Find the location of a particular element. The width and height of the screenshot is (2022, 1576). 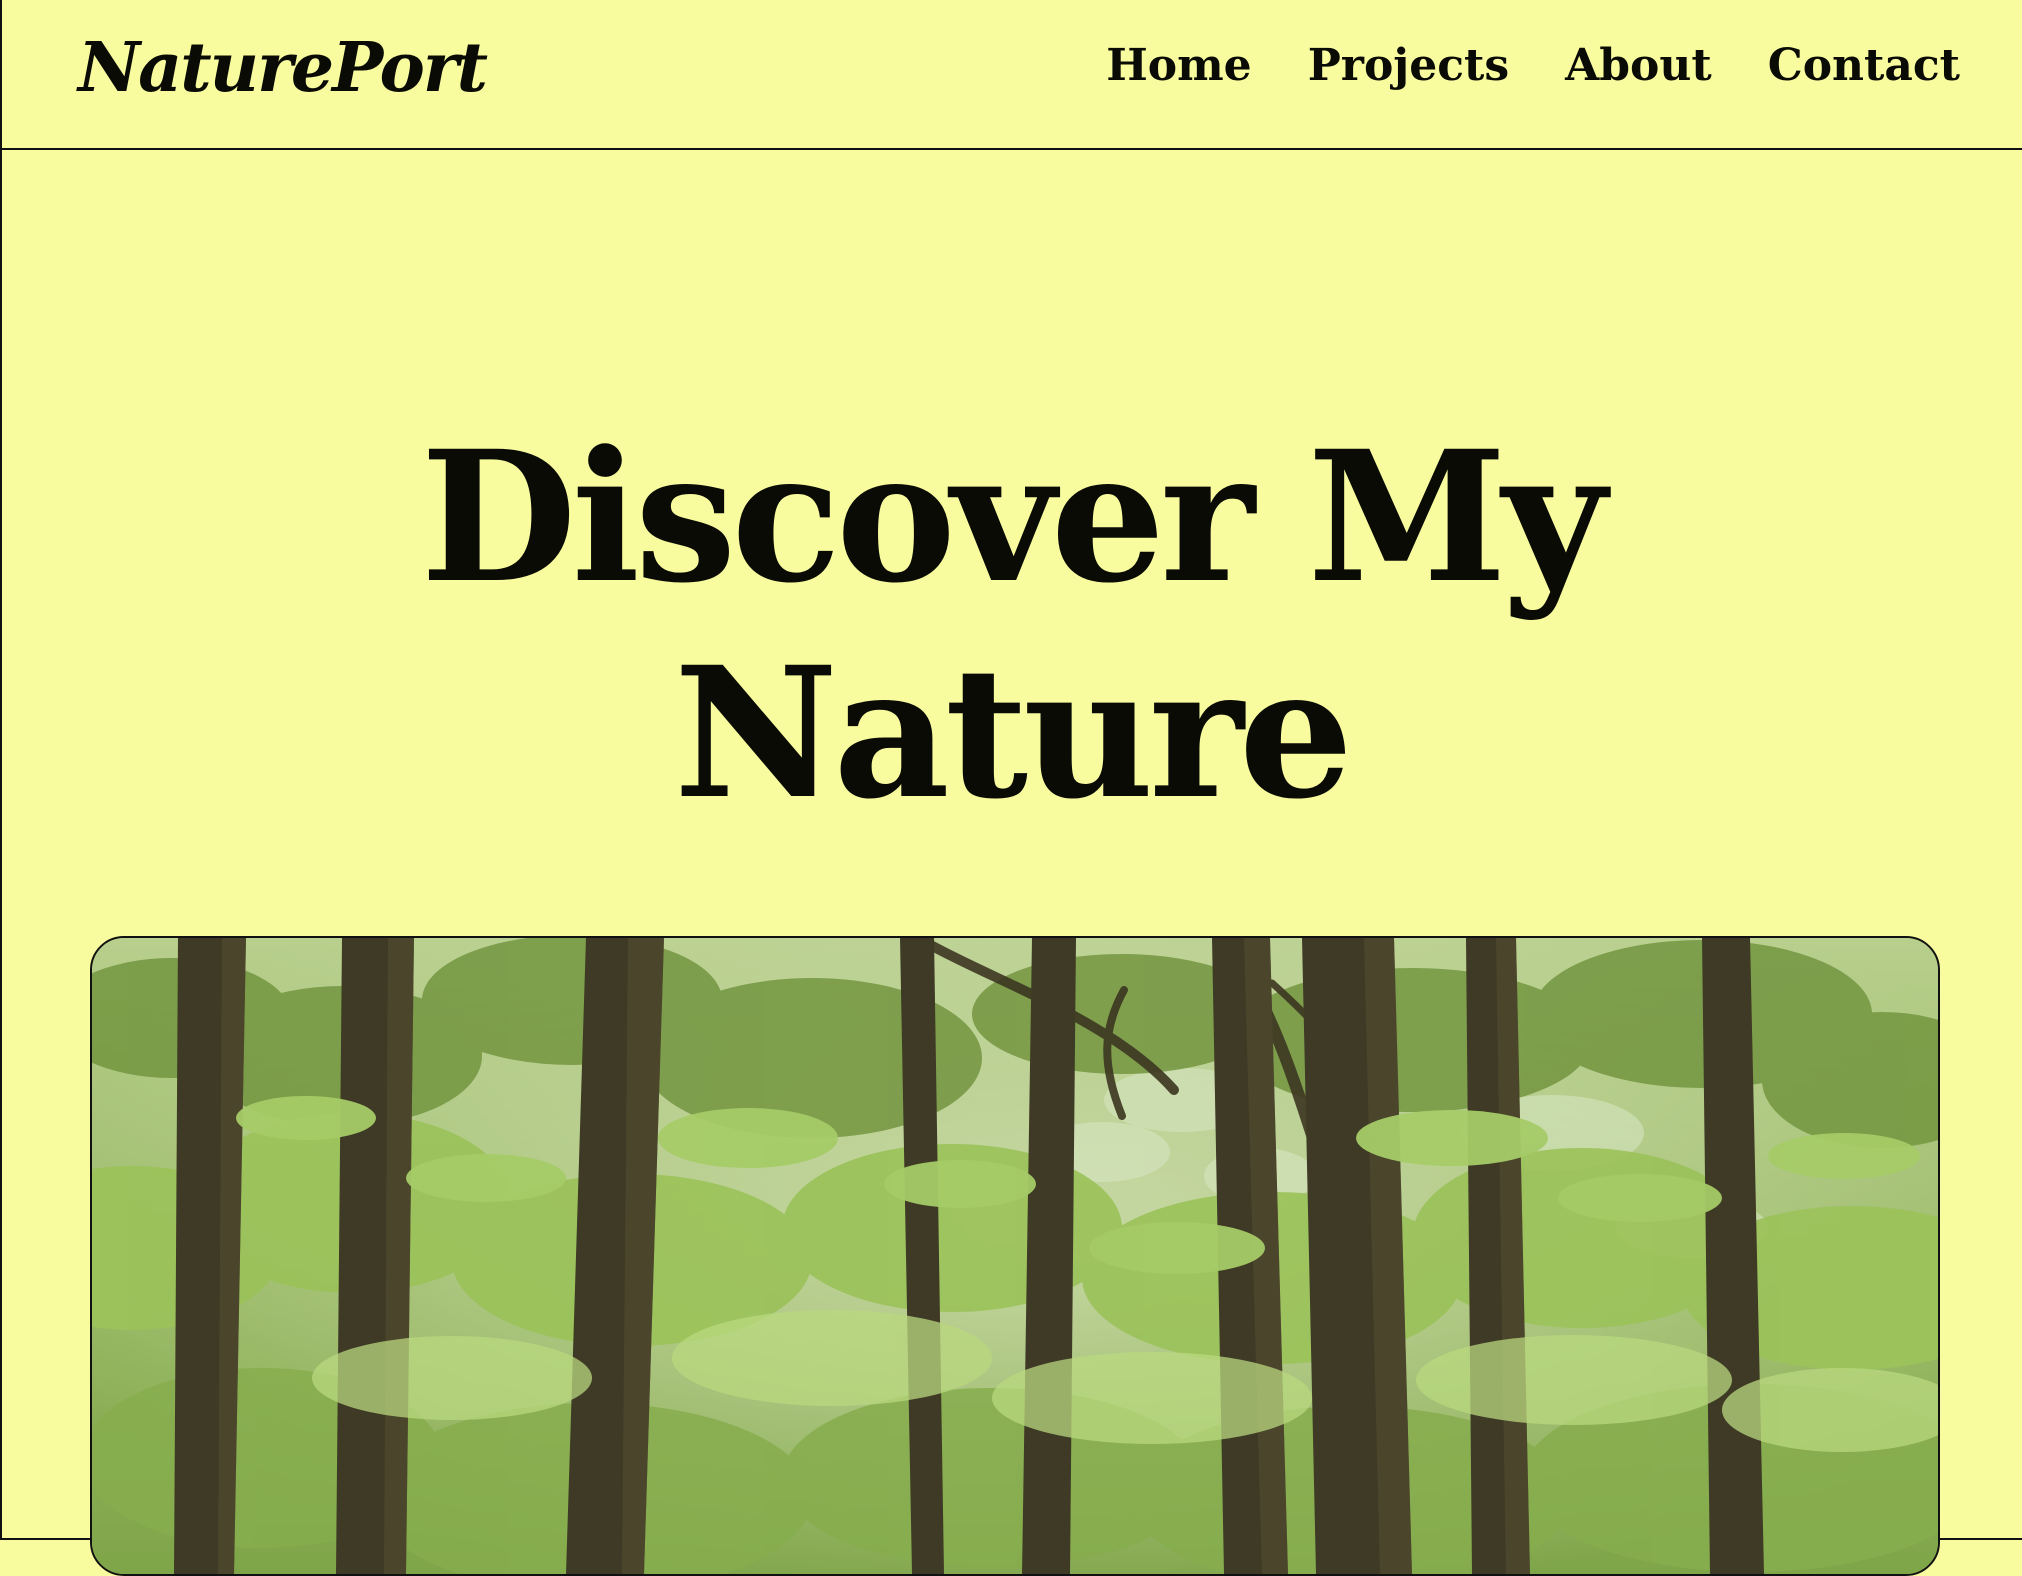

nav-projects-link: Projects is located at coordinates (1408, 66).